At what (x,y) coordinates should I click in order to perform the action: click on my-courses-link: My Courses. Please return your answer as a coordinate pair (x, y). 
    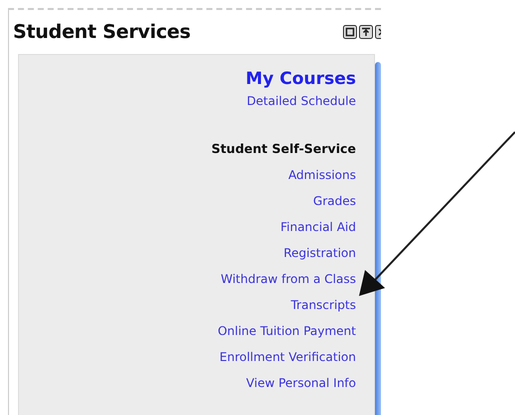
    Looking at the image, I should click on (301, 79).